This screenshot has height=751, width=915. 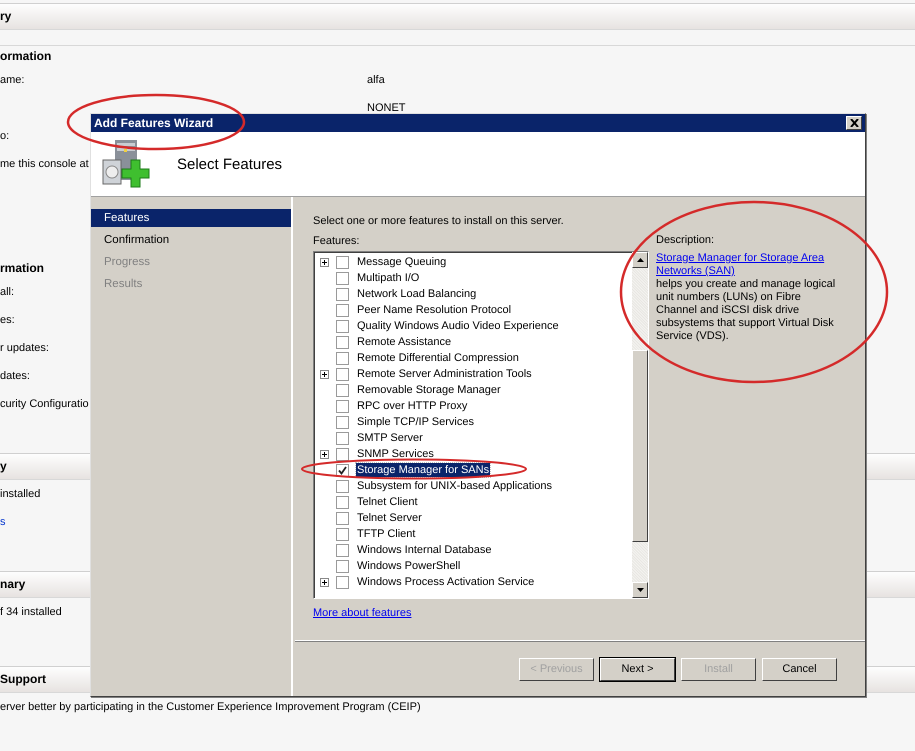 I want to click on feature-item: Telnet Server, so click(x=389, y=518).